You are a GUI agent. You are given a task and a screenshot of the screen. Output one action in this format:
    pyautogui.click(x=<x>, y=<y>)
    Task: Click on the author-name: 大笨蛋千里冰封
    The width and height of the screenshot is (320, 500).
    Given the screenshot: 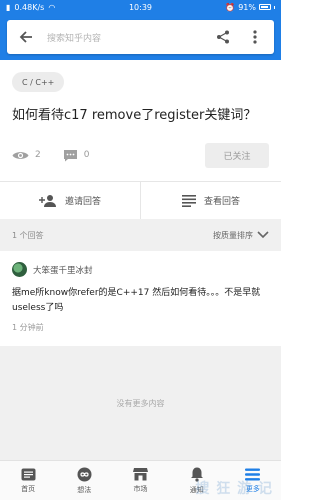 What is the action you would take?
    pyautogui.click(x=63, y=270)
    